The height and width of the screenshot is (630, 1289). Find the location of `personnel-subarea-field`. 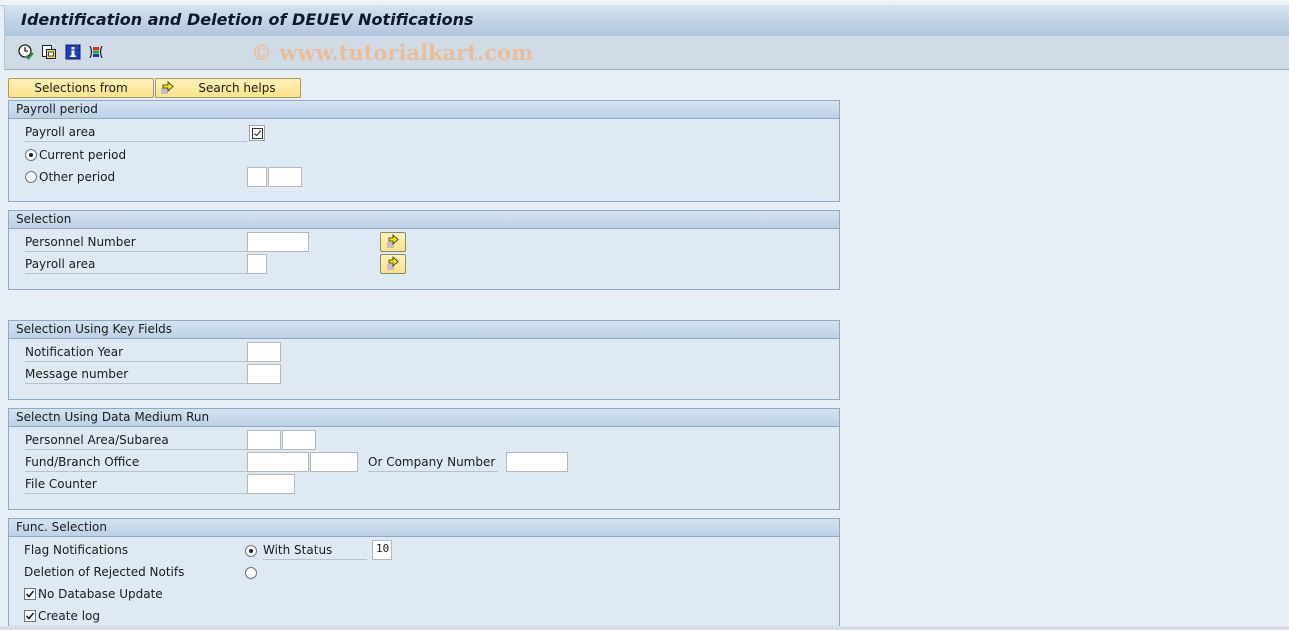

personnel-subarea-field is located at coordinates (299, 440).